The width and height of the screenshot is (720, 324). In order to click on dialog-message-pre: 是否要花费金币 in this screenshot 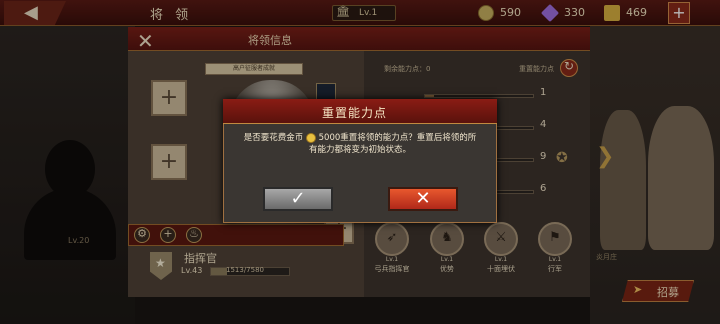, I will do `click(273, 138)`.